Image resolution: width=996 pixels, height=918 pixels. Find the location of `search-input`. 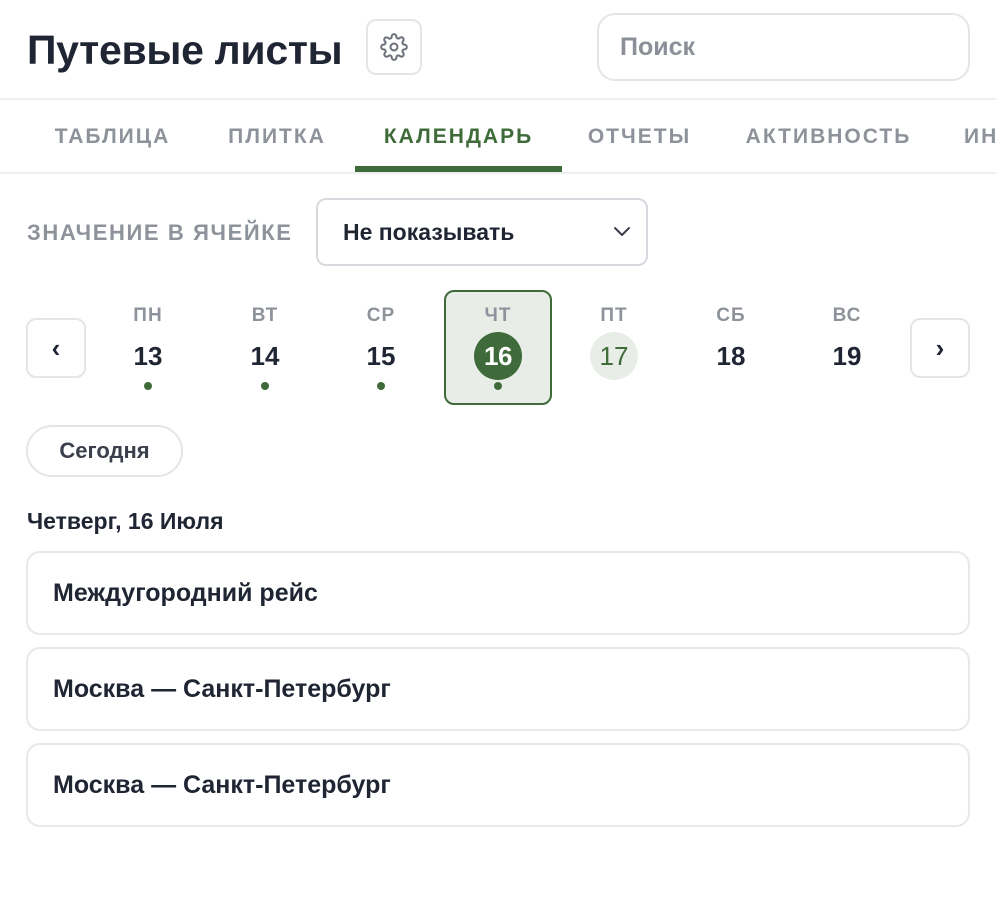

search-input is located at coordinates (783, 47).